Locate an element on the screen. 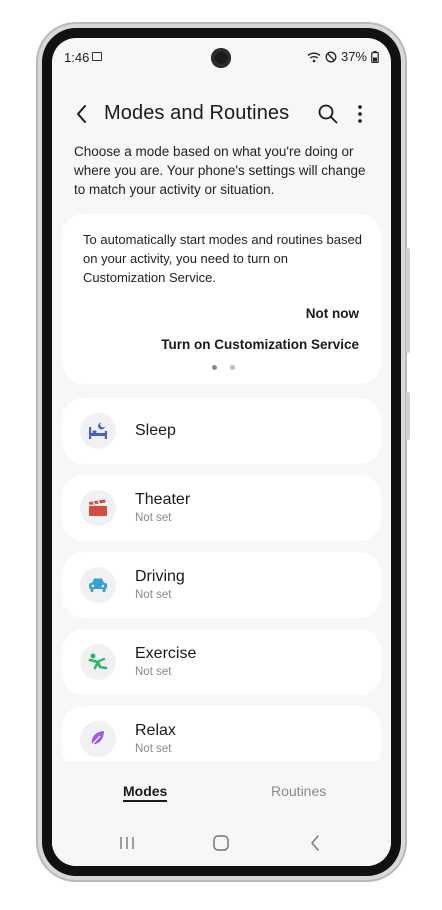 This screenshot has width=442, height=910. mode-status-relax: Not set is located at coordinates (153, 749).